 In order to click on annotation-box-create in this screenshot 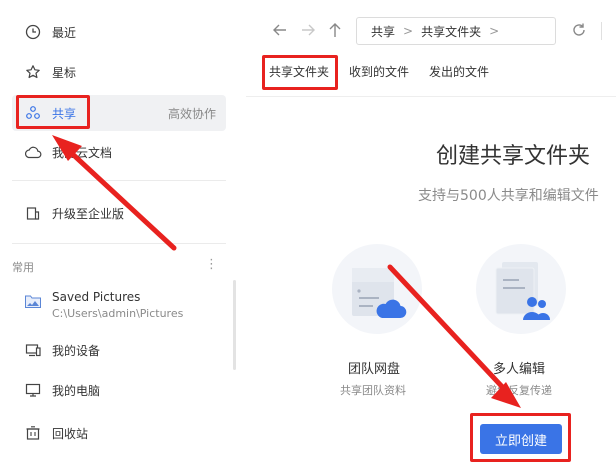, I will do `click(520, 437)`.